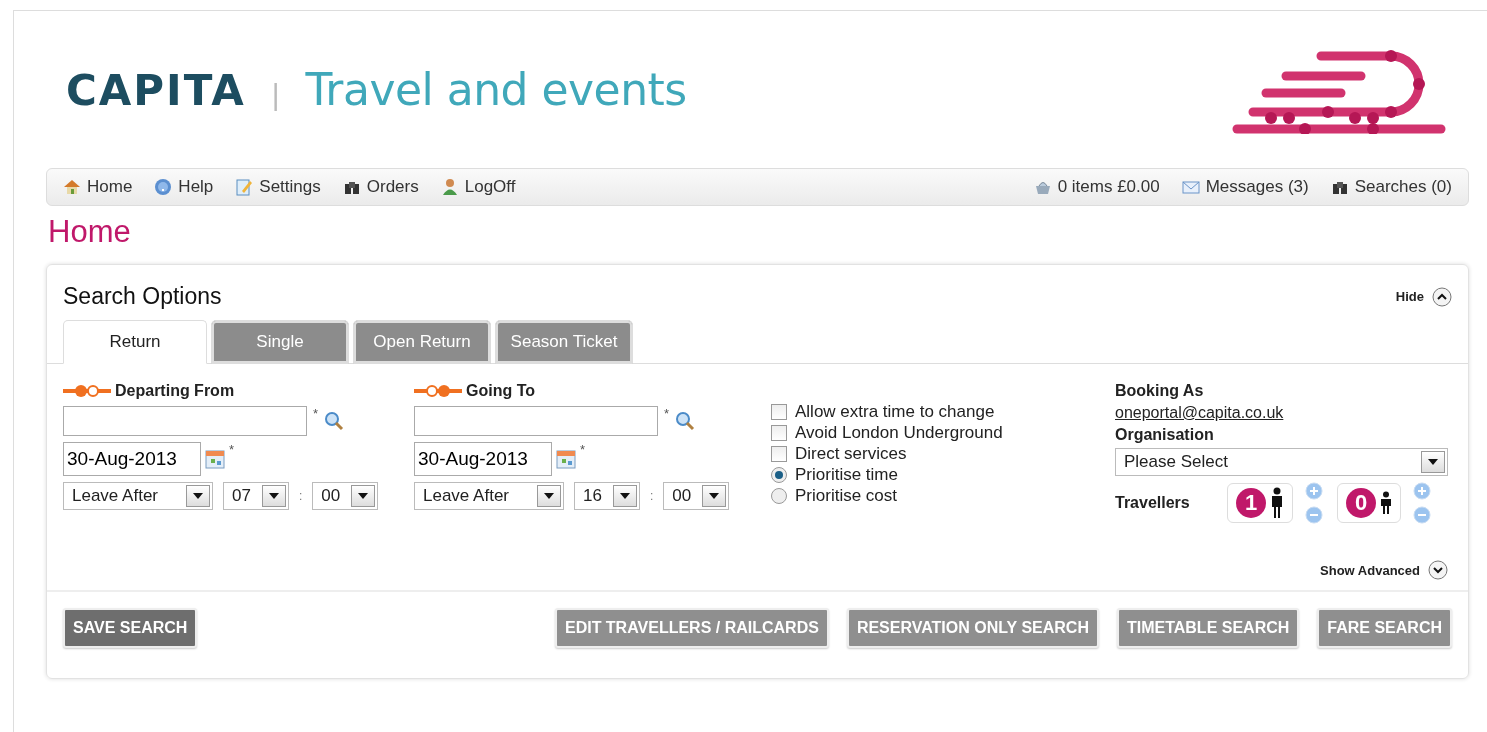 This screenshot has width=1487, height=732. What do you see at coordinates (1391, 187) in the screenshot?
I see `nav-link: Searches (0)` at bounding box center [1391, 187].